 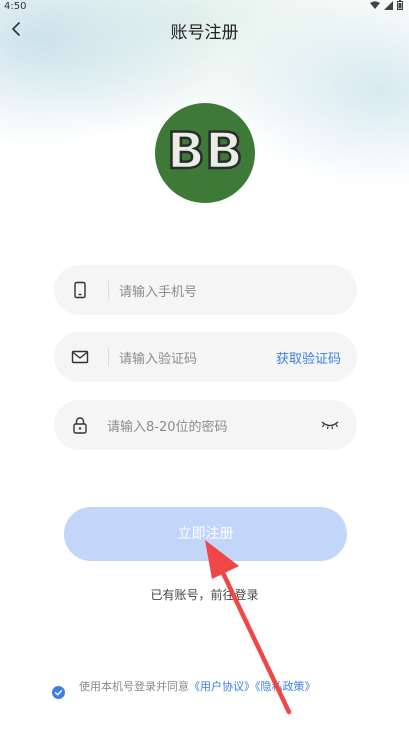 What do you see at coordinates (204, 7) in the screenshot?
I see `status-bar: 4:50` at bounding box center [204, 7].